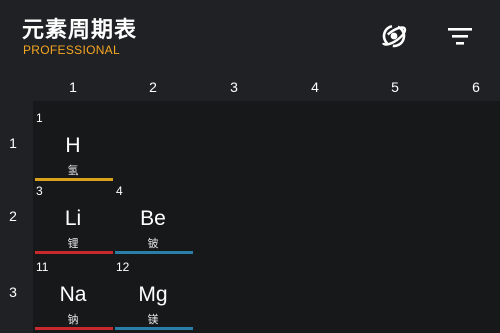 The width and height of the screenshot is (500, 333). Describe the element at coordinates (73, 243) in the screenshot. I see `element-name: 锂` at that location.